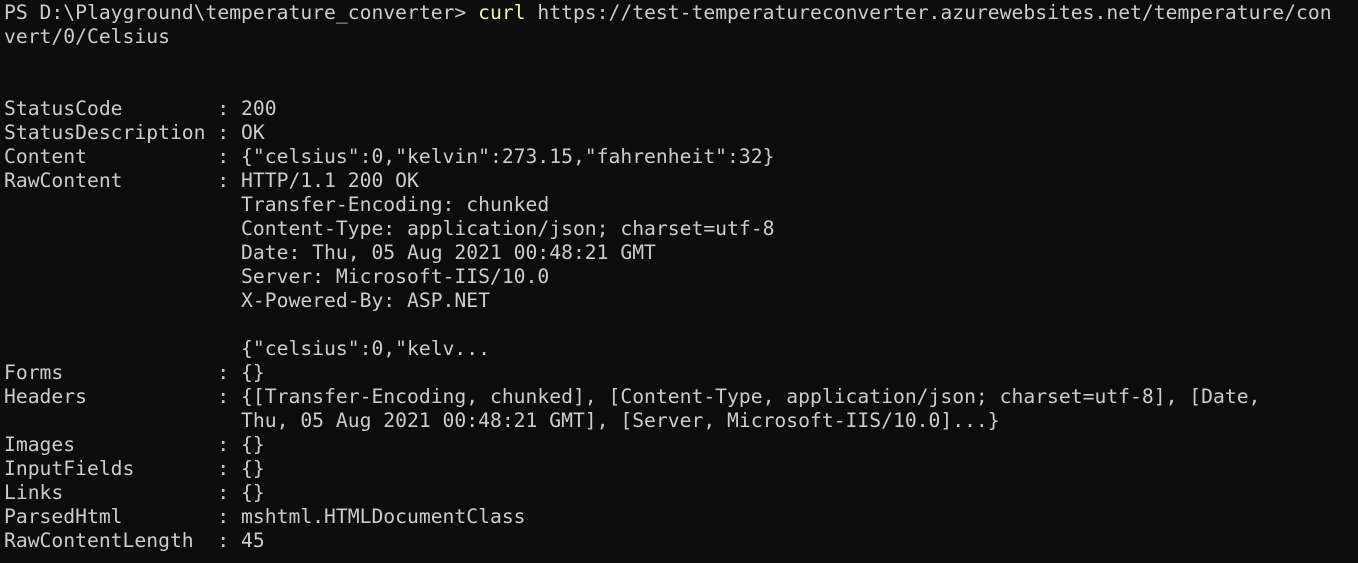  I want to click on output-line-rawcontent: RawContent : HTTP/1.1 200 OK, so click(211, 180).